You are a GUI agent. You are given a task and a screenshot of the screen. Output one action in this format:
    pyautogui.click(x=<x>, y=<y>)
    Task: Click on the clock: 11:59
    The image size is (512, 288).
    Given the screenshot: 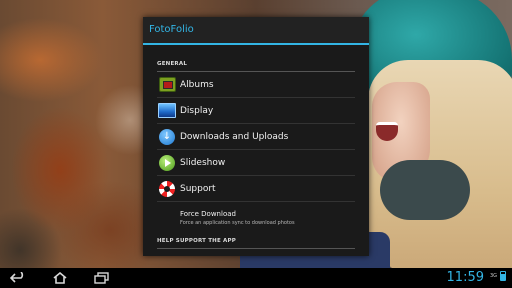 What is the action you would take?
    pyautogui.click(x=465, y=278)
    